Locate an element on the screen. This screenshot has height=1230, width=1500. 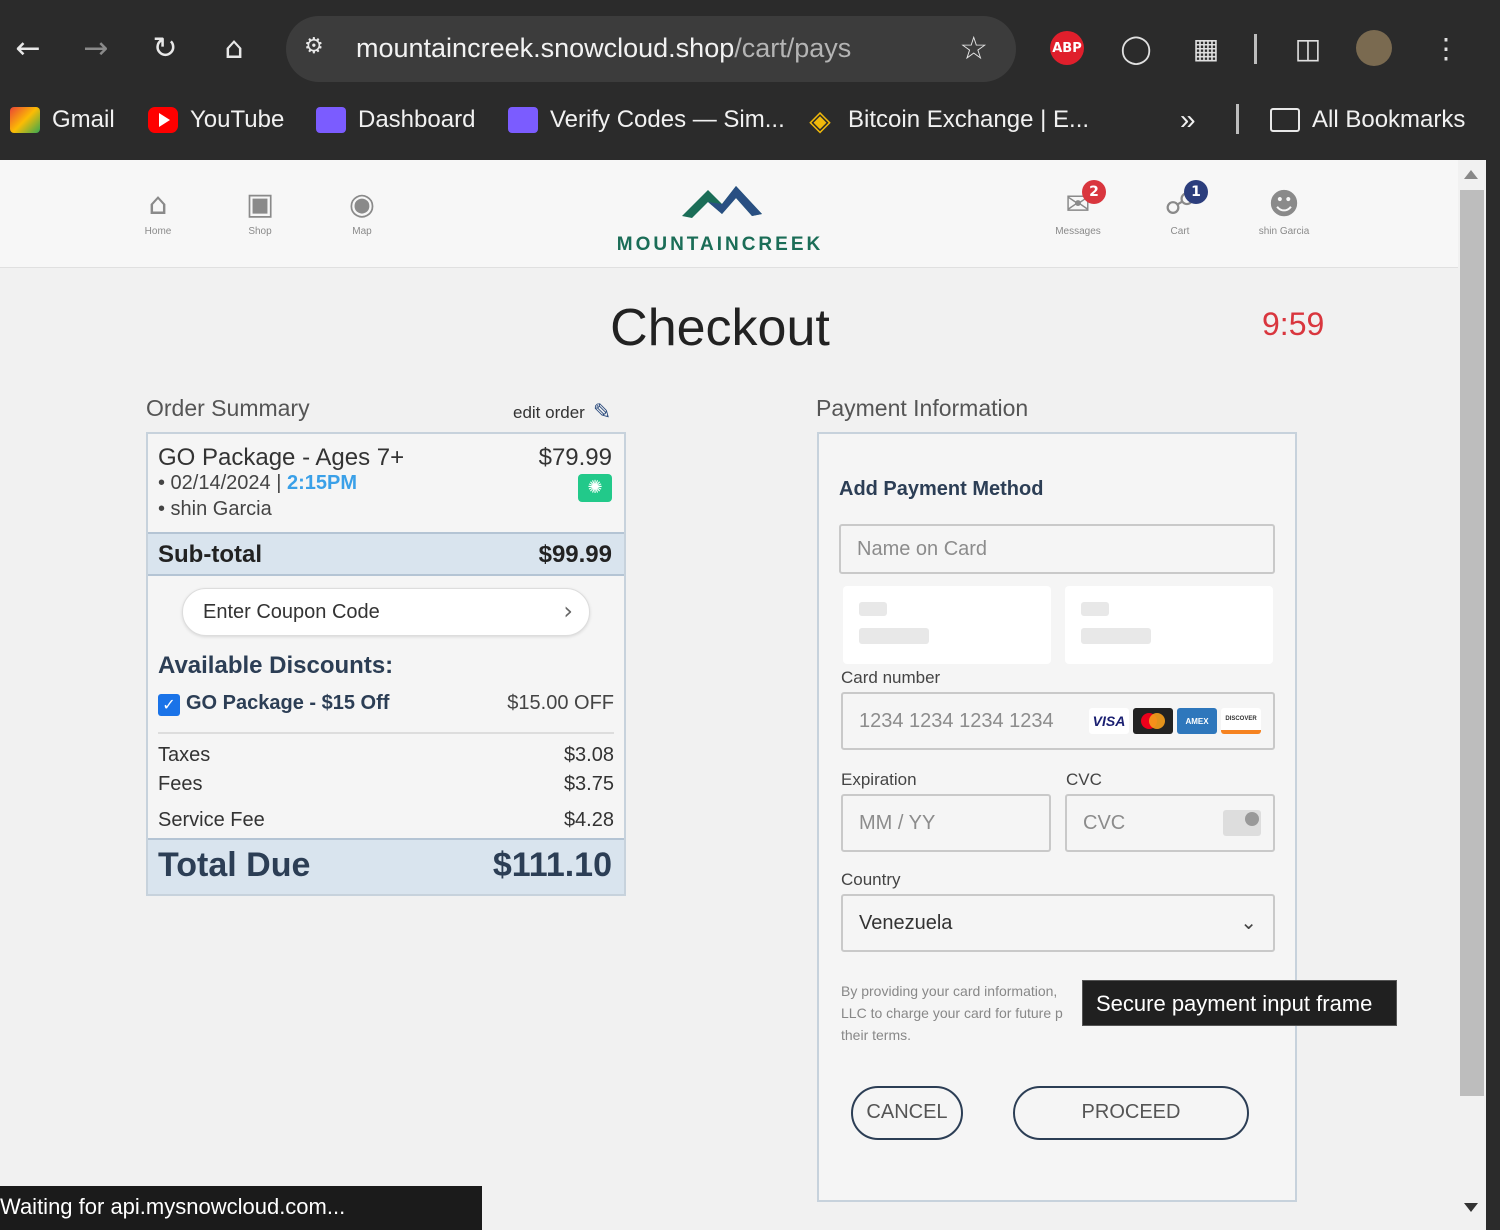
back-icon: ← is located at coordinates (28, 48).